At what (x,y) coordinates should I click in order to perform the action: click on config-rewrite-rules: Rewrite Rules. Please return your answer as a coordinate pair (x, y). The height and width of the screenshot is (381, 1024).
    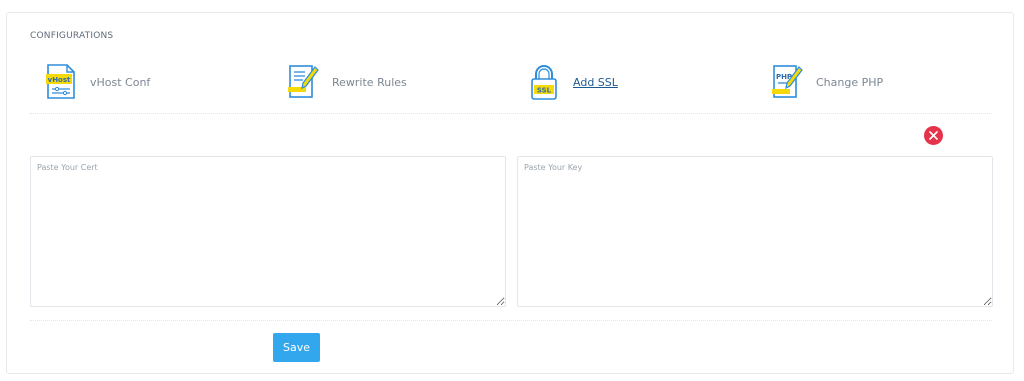
    Looking at the image, I should click on (347, 82).